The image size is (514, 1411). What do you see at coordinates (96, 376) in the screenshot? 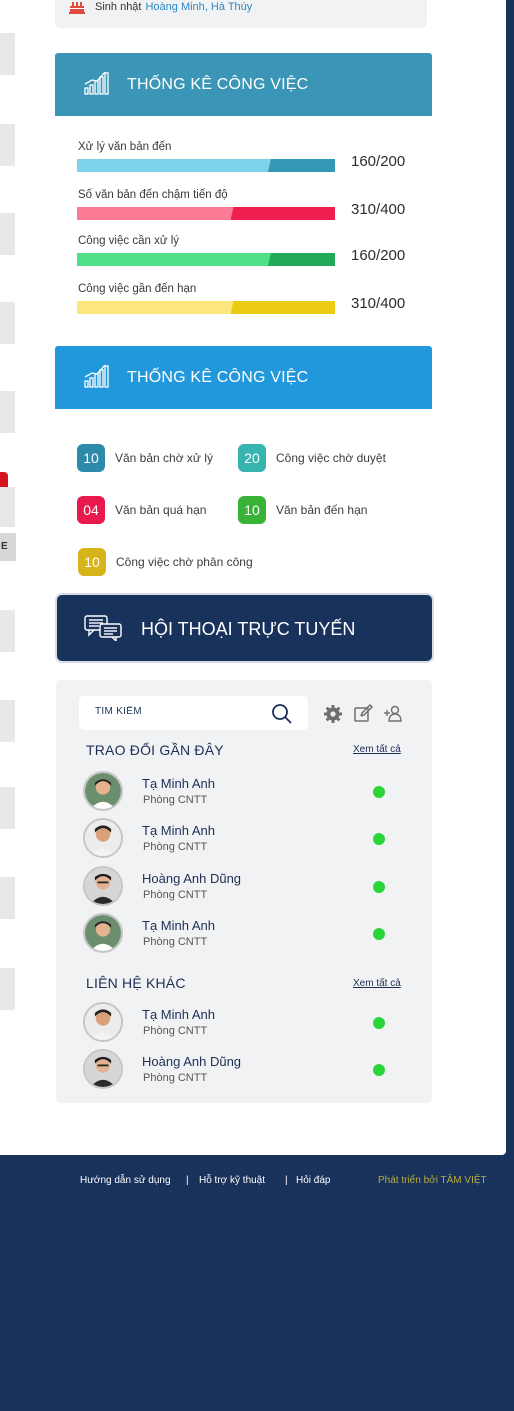
I see `bar-chart-icon` at bounding box center [96, 376].